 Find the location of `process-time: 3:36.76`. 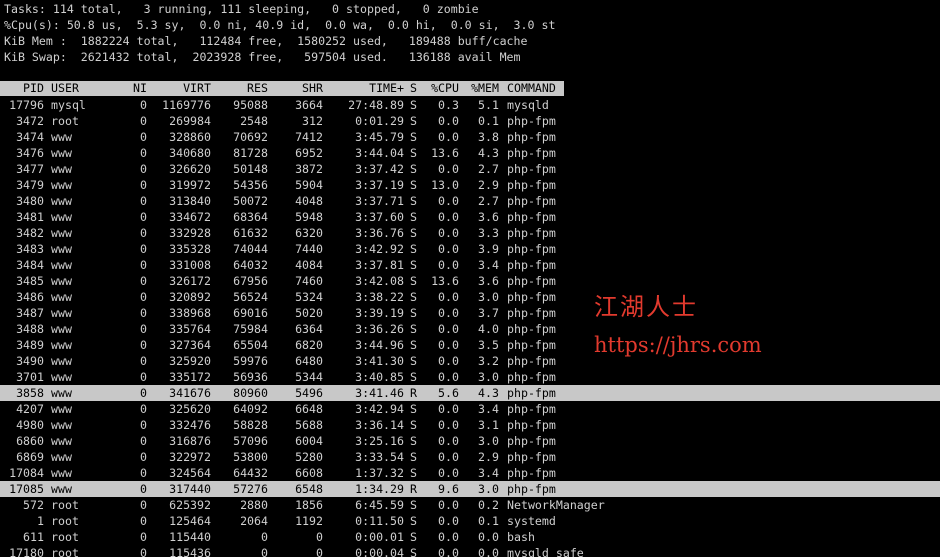

process-time: 3:36.76 is located at coordinates (379, 233).